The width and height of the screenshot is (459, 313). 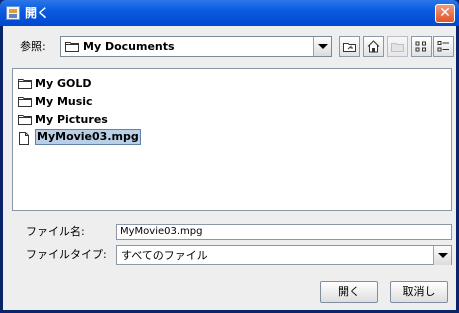 I want to click on close-button: ✕, so click(x=445, y=13).